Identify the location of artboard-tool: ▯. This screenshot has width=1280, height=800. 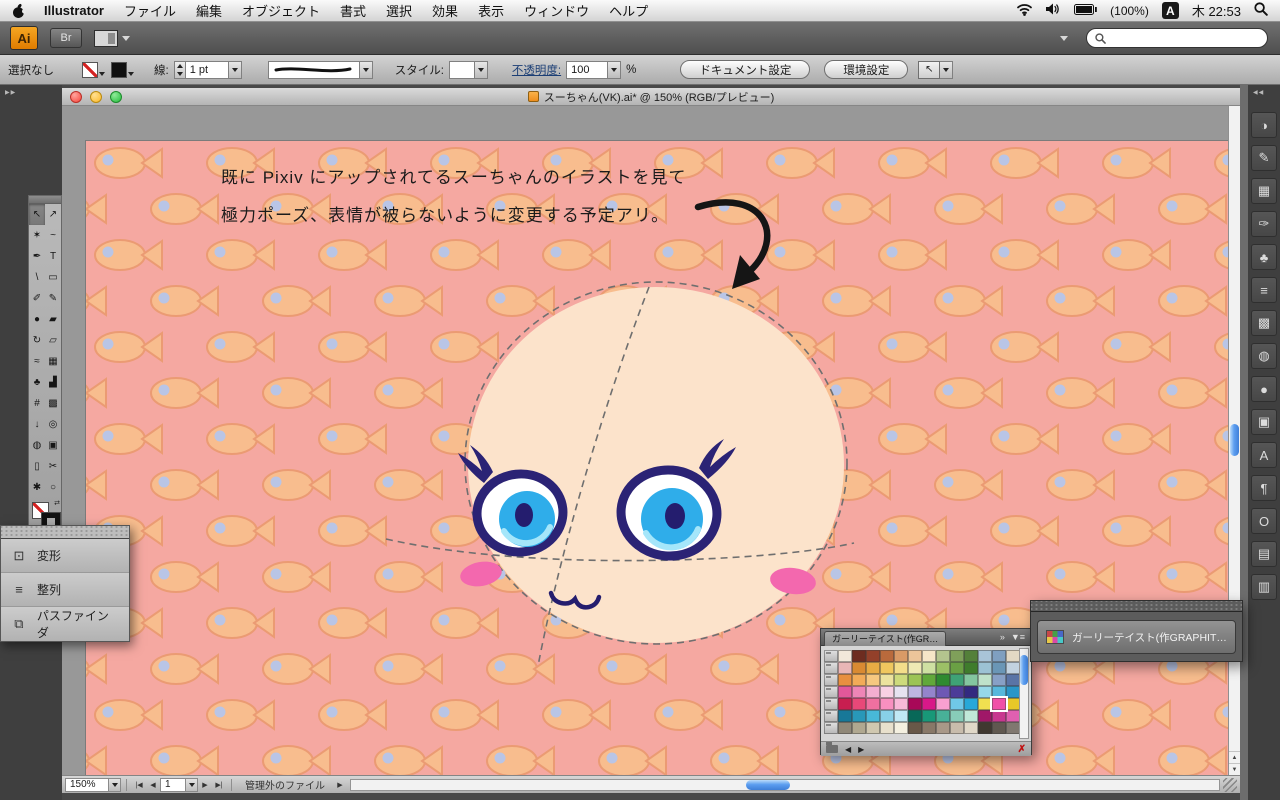
(37, 466).